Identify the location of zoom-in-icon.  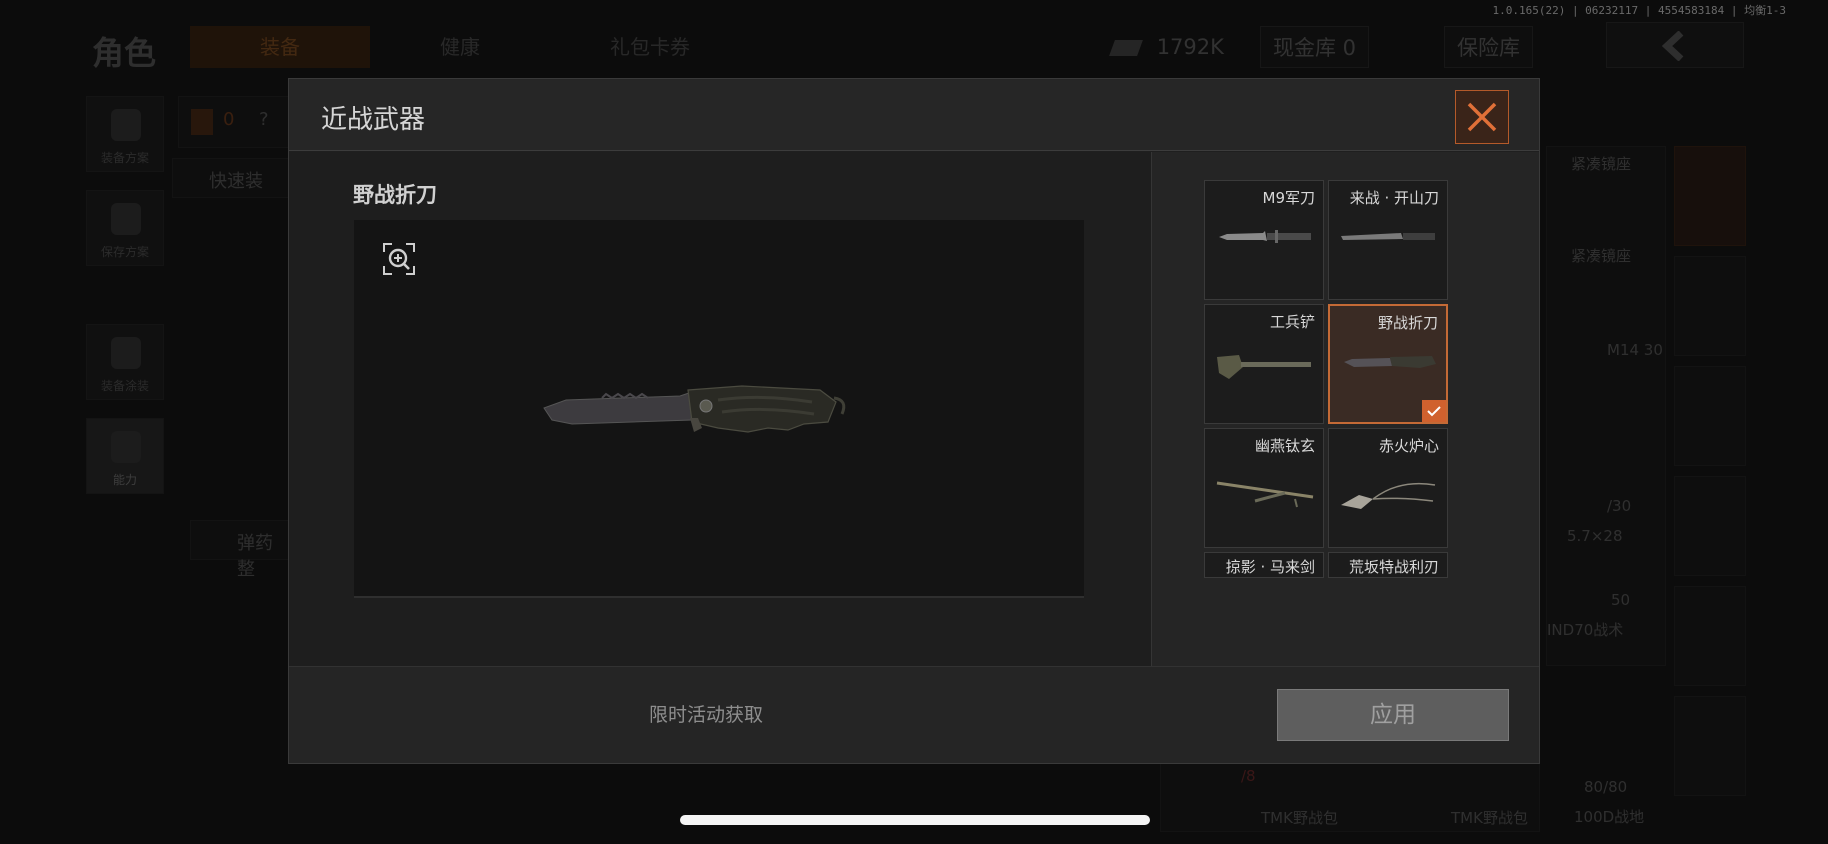
(399, 259).